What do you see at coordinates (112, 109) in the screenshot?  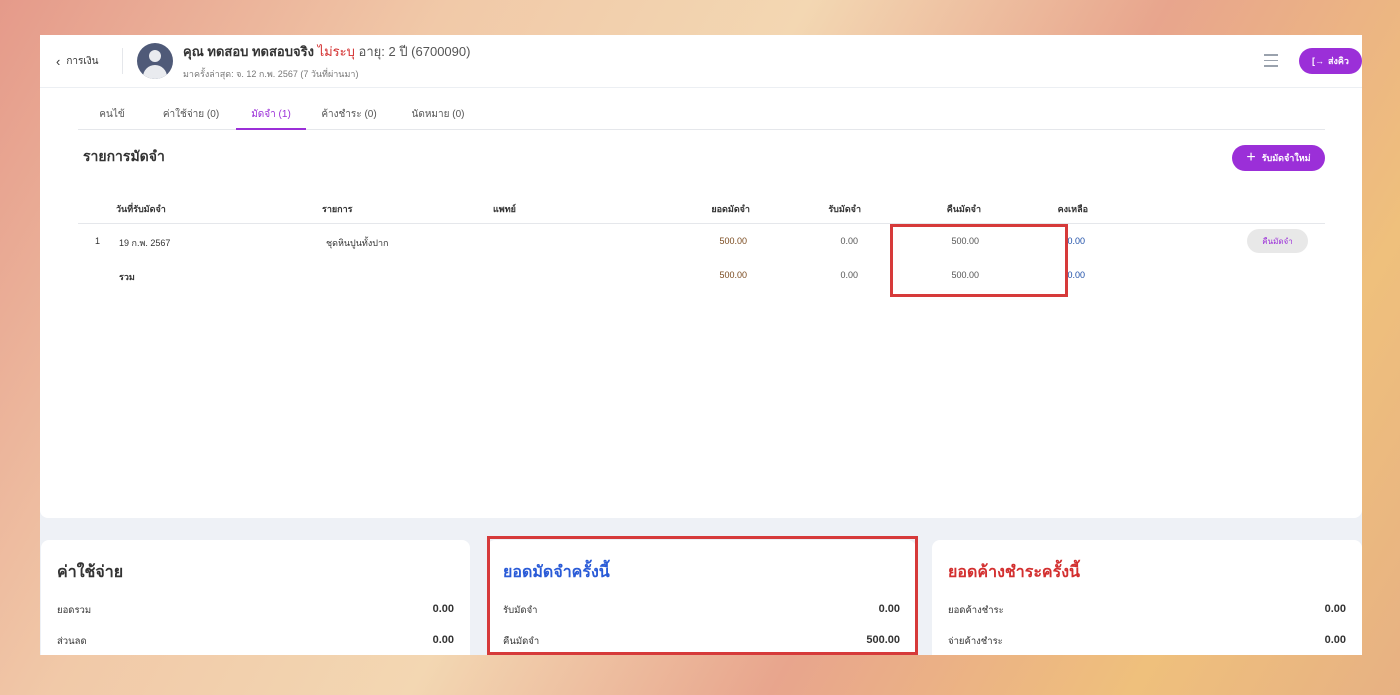 I see `tab-patient: คนไข้` at bounding box center [112, 109].